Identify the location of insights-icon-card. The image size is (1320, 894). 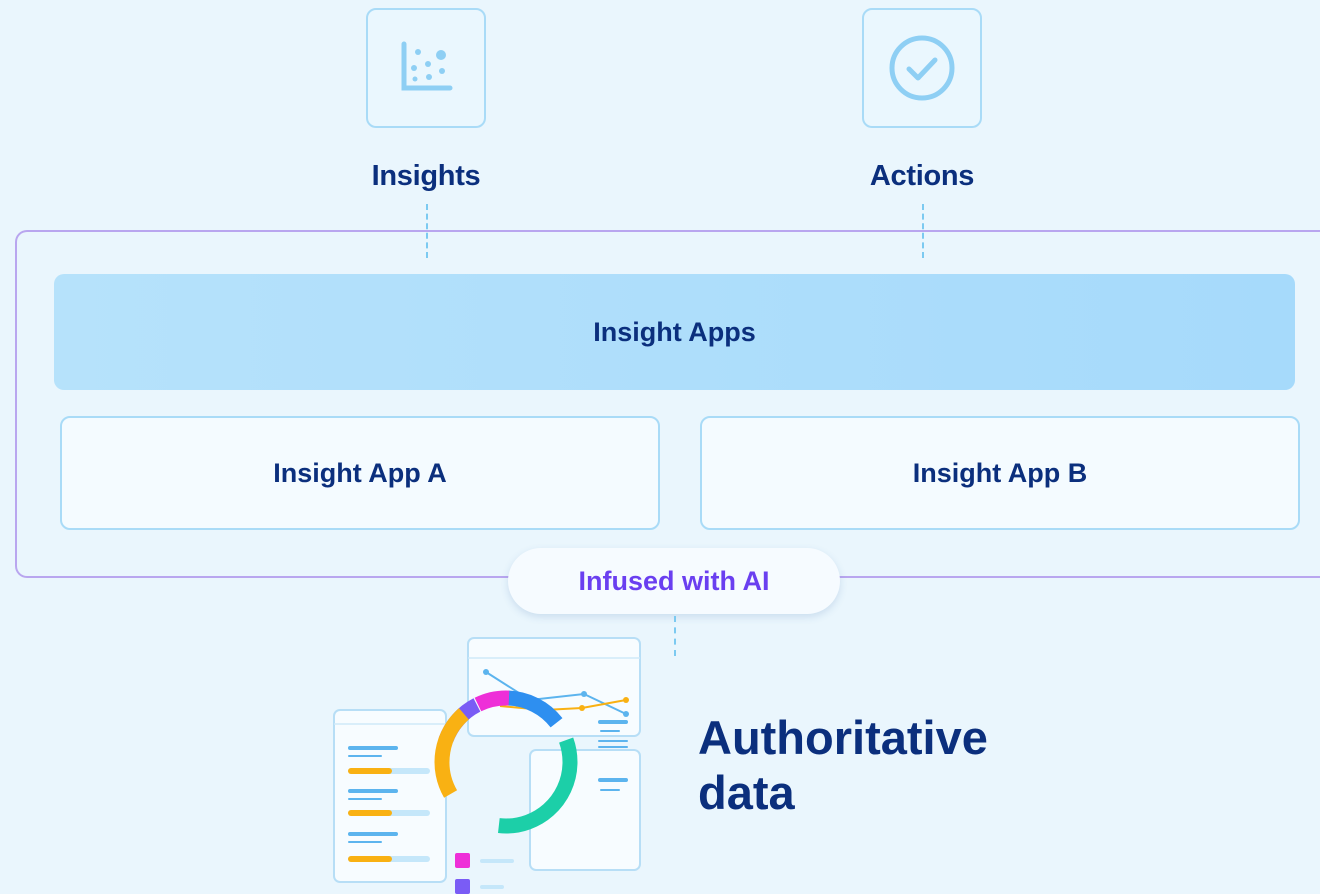
(426, 68).